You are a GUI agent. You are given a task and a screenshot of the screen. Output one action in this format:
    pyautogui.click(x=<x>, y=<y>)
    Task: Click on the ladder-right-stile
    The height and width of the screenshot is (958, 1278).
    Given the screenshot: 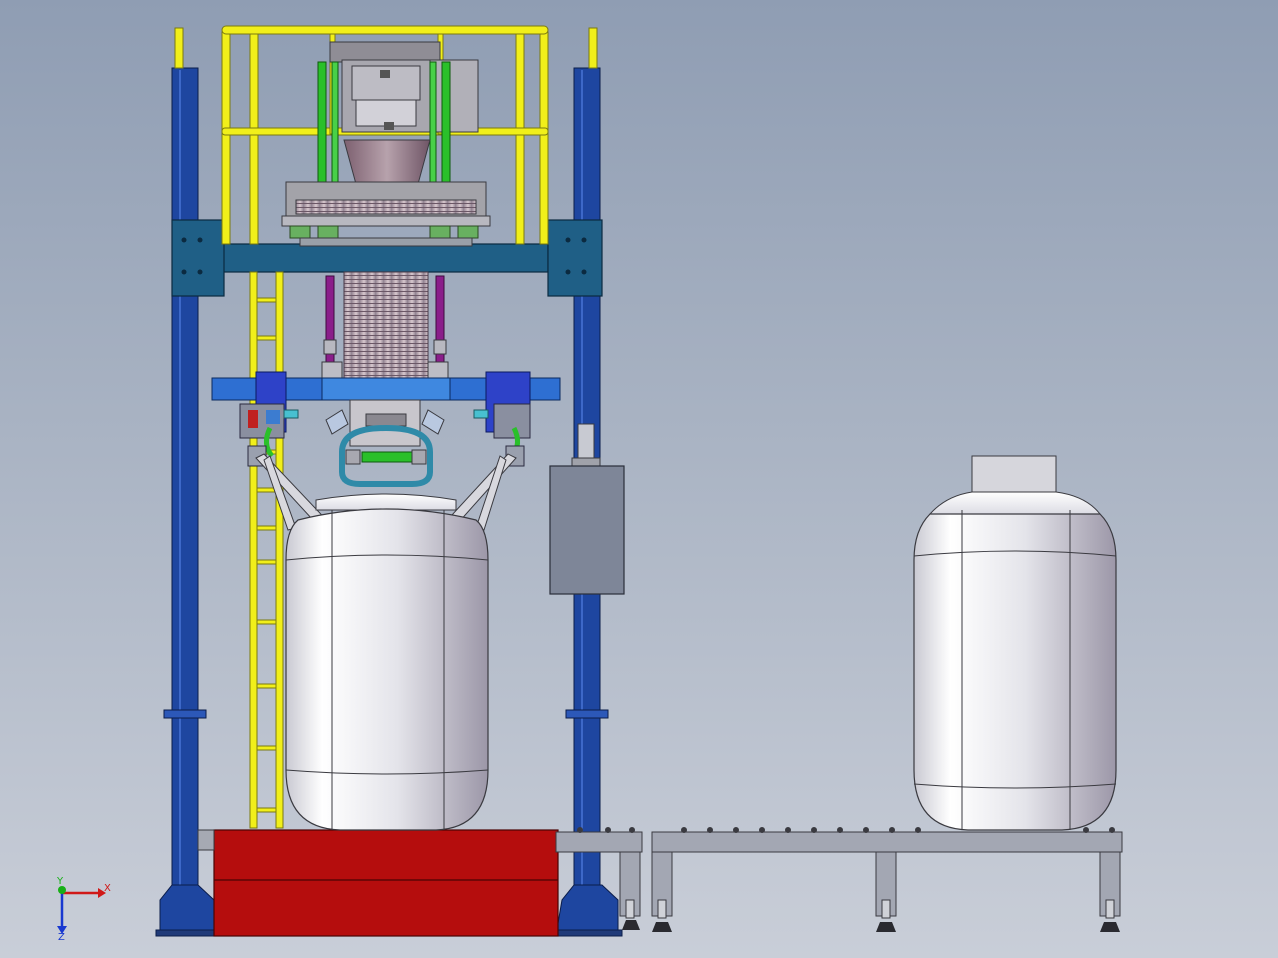 What is the action you would take?
    pyautogui.click(x=279, y=550)
    